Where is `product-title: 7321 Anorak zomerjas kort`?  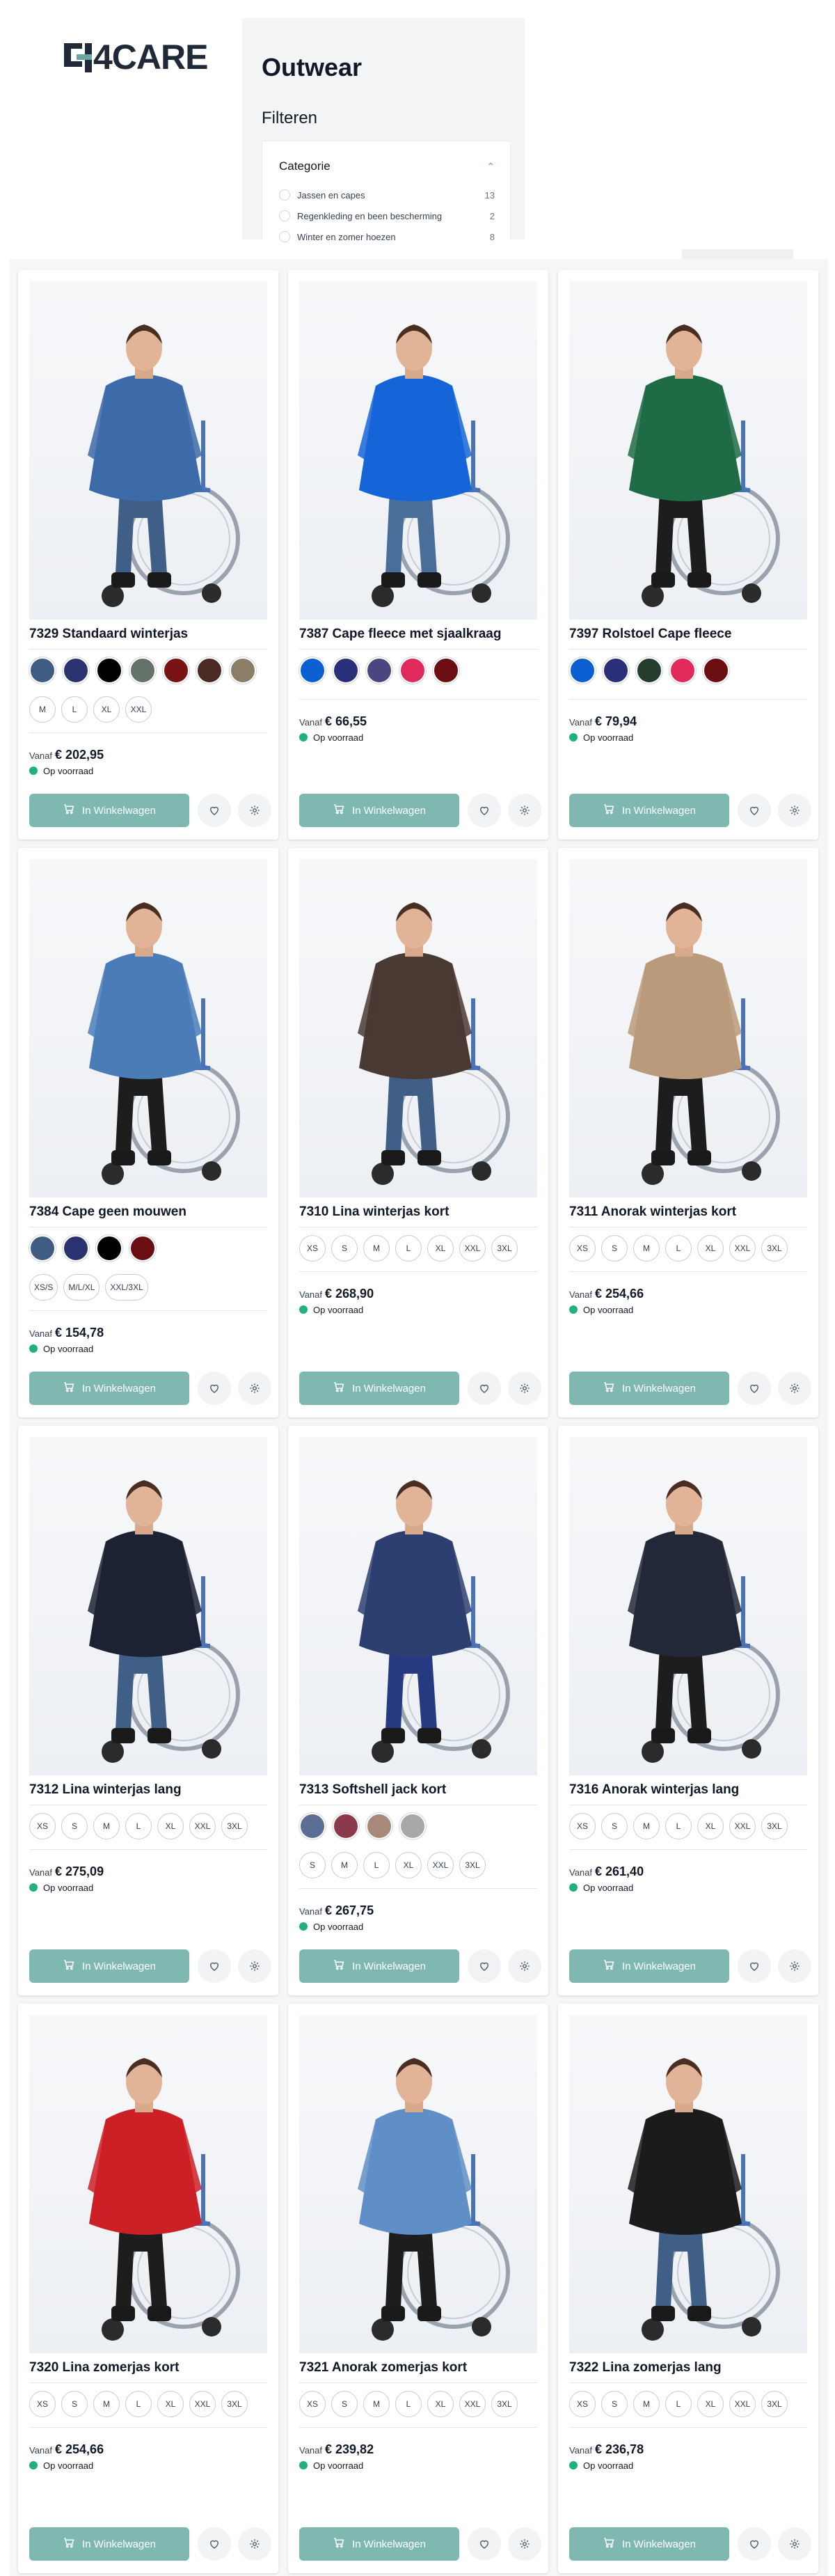 product-title: 7321 Anorak zomerjas kort is located at coordinates (418, 2367).